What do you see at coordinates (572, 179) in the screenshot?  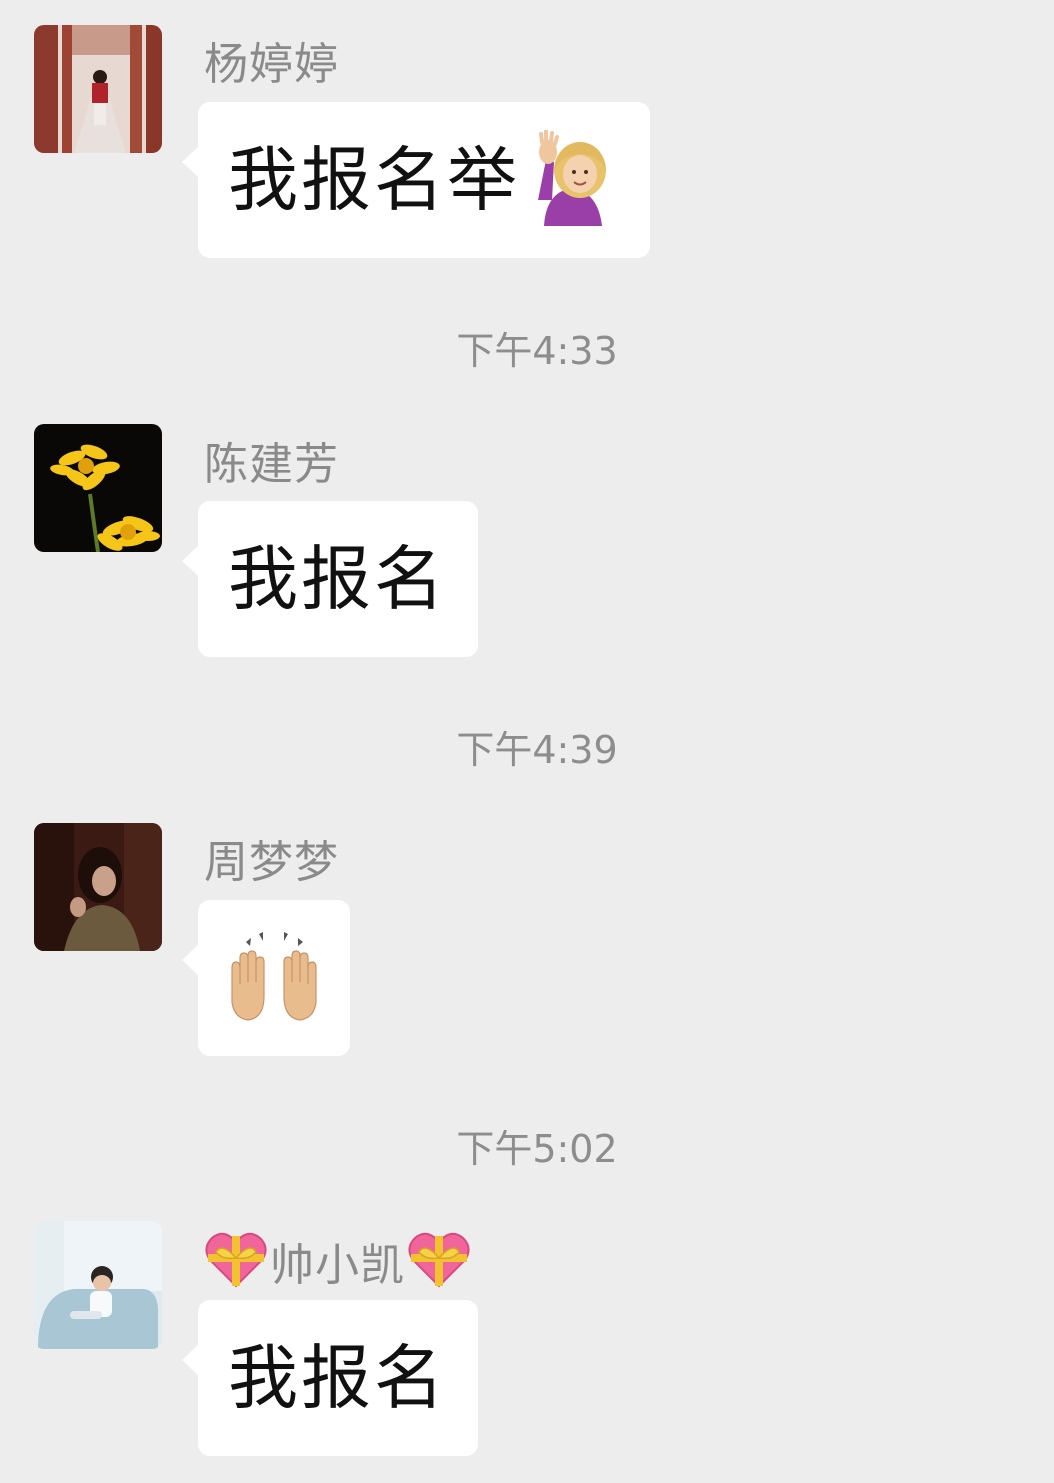 I see `person-raising-hand-emoji-icon` at bounding box center [572, 179].